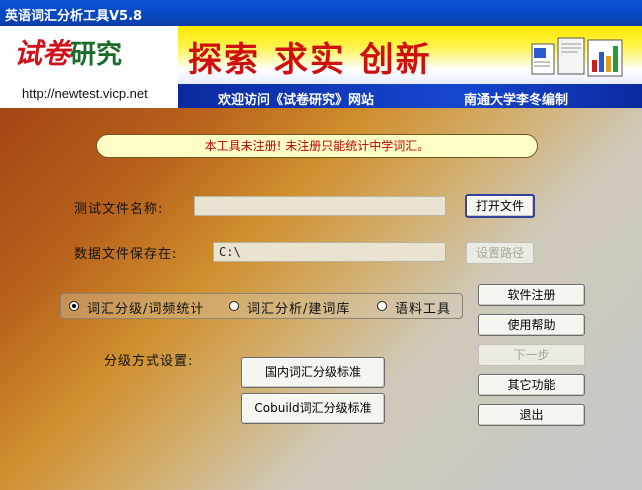 Image resolution: width=642 pixels, height=490 pixels. I want to click on domestic-standard-button: 国内词汇分级标准, so click(313, 372).